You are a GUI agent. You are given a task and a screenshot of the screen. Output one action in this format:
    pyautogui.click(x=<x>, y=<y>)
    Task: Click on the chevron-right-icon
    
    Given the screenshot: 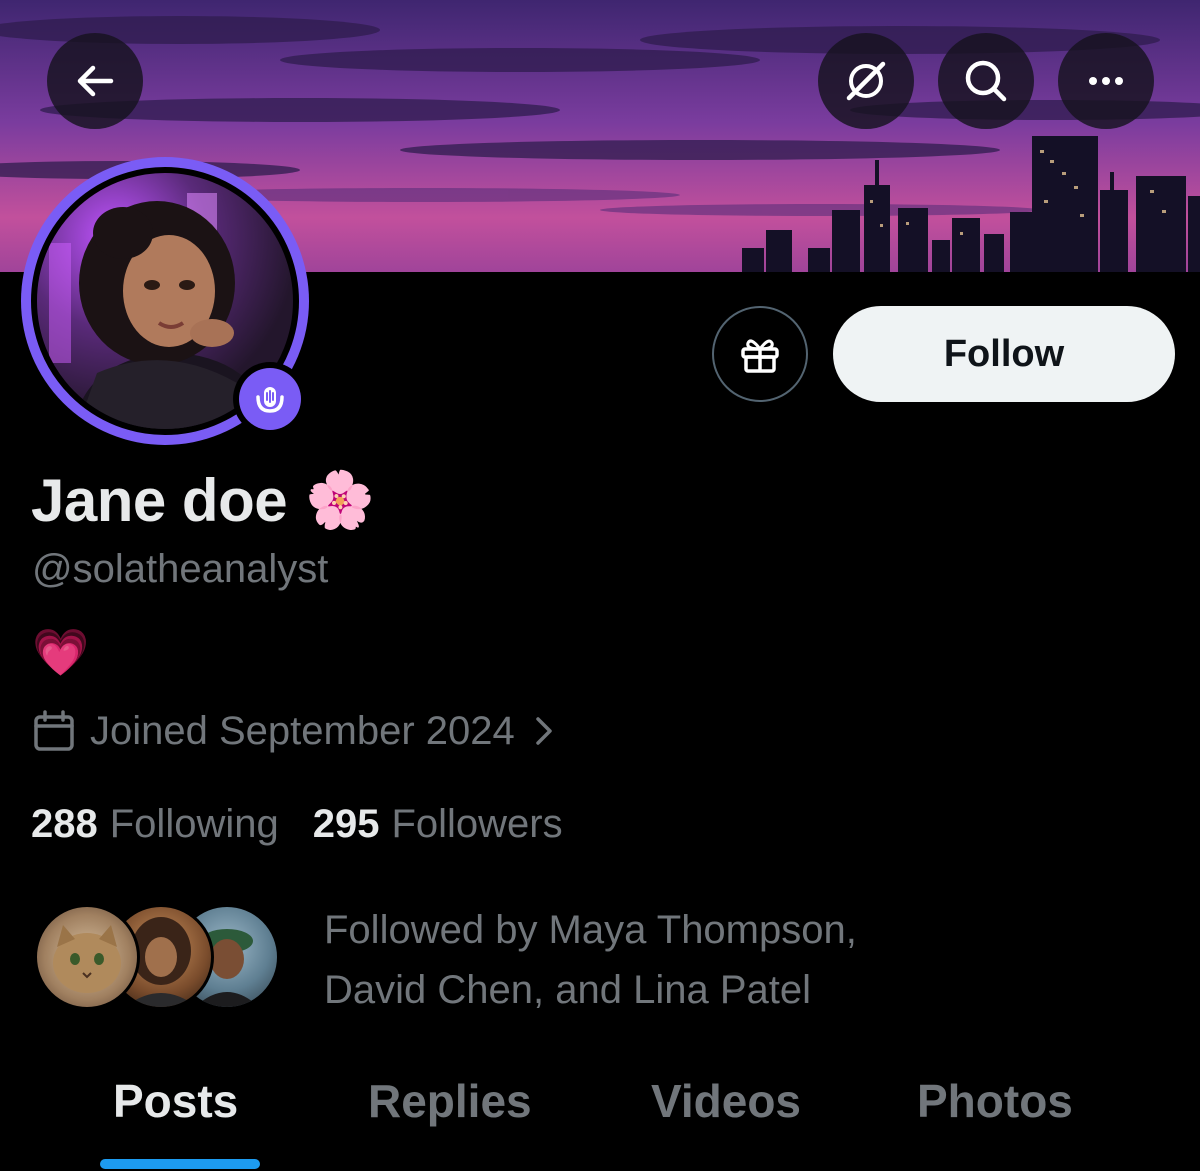 What is the action you would take?
    pyautogui.click(x=544, y=731)
    